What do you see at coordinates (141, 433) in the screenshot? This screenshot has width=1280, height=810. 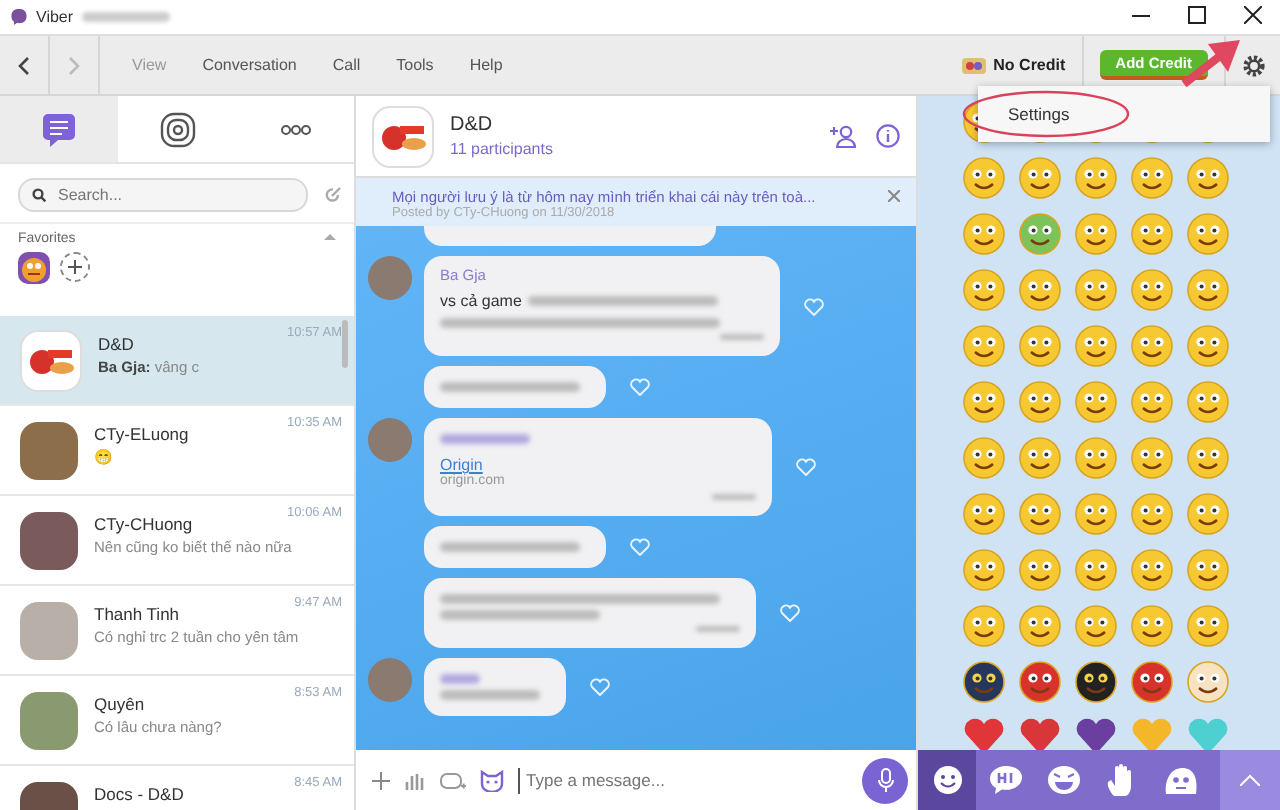 I see `chat-name: CTy-ELuong` at bounding box center [141, 433].